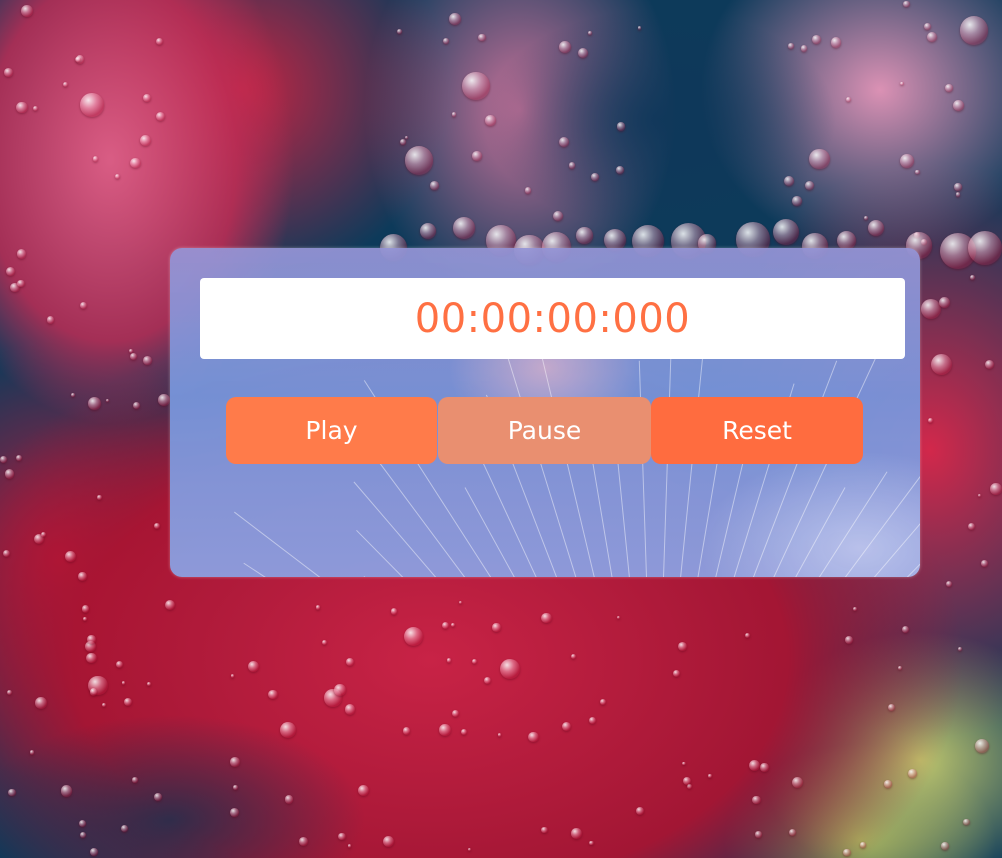 This screenshot has width=1002, height=858. I want to click on pause-button: Pause, so click(544, 430).